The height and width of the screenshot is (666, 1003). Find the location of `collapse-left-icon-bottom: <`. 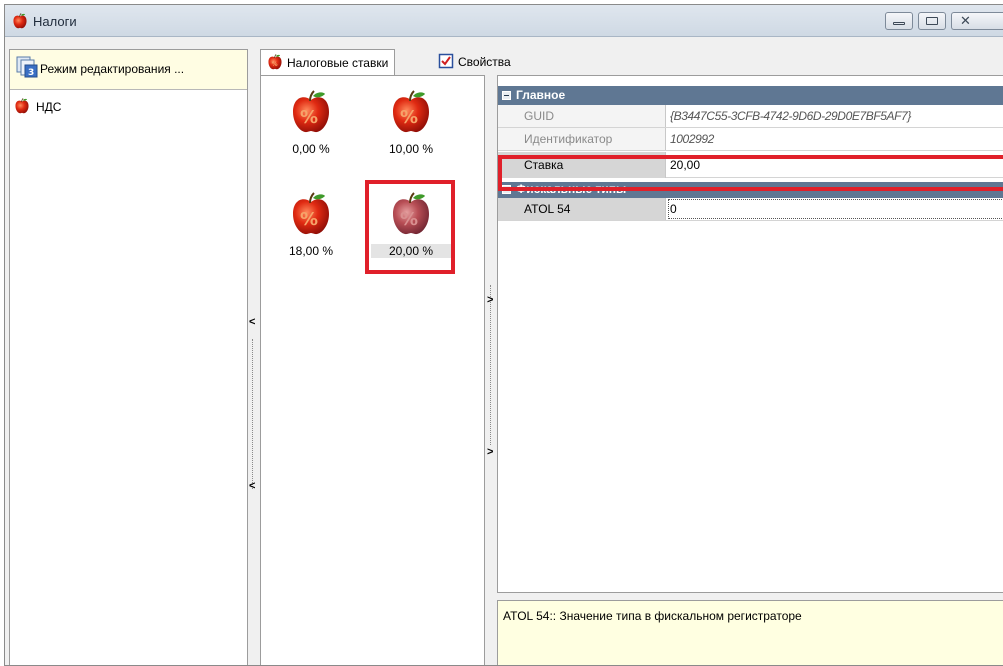

collapse-left-icon-bottom: < is located at coordinates (252, 486).